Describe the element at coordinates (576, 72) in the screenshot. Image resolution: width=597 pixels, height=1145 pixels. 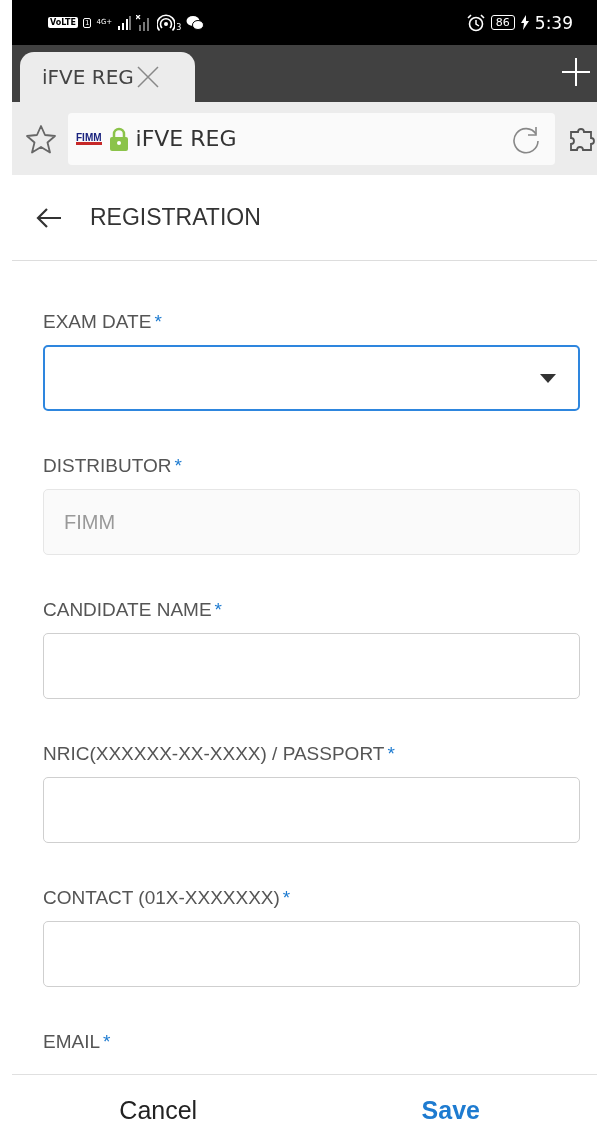
I see `new-tab-icon` at that location.